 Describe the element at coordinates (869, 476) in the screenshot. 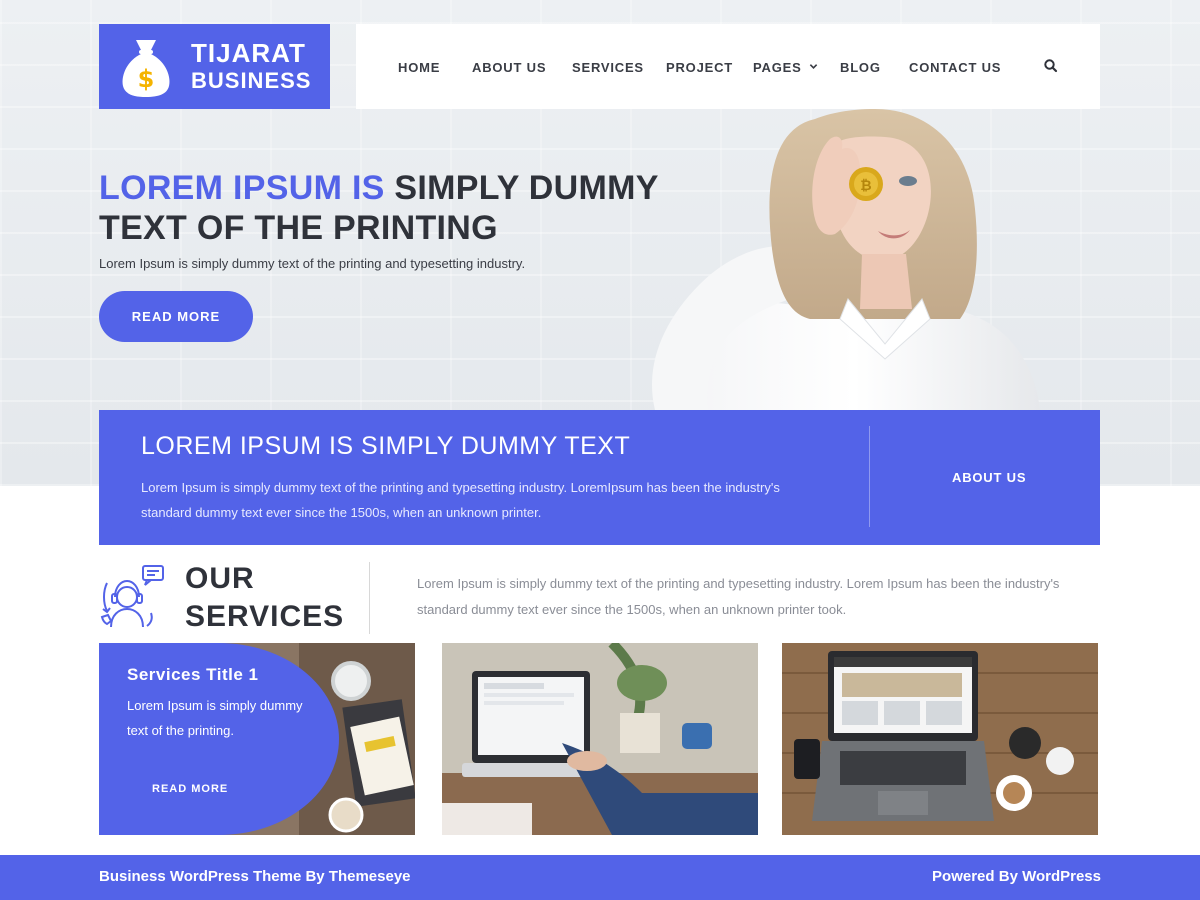

I see `banner-divider` at that location.